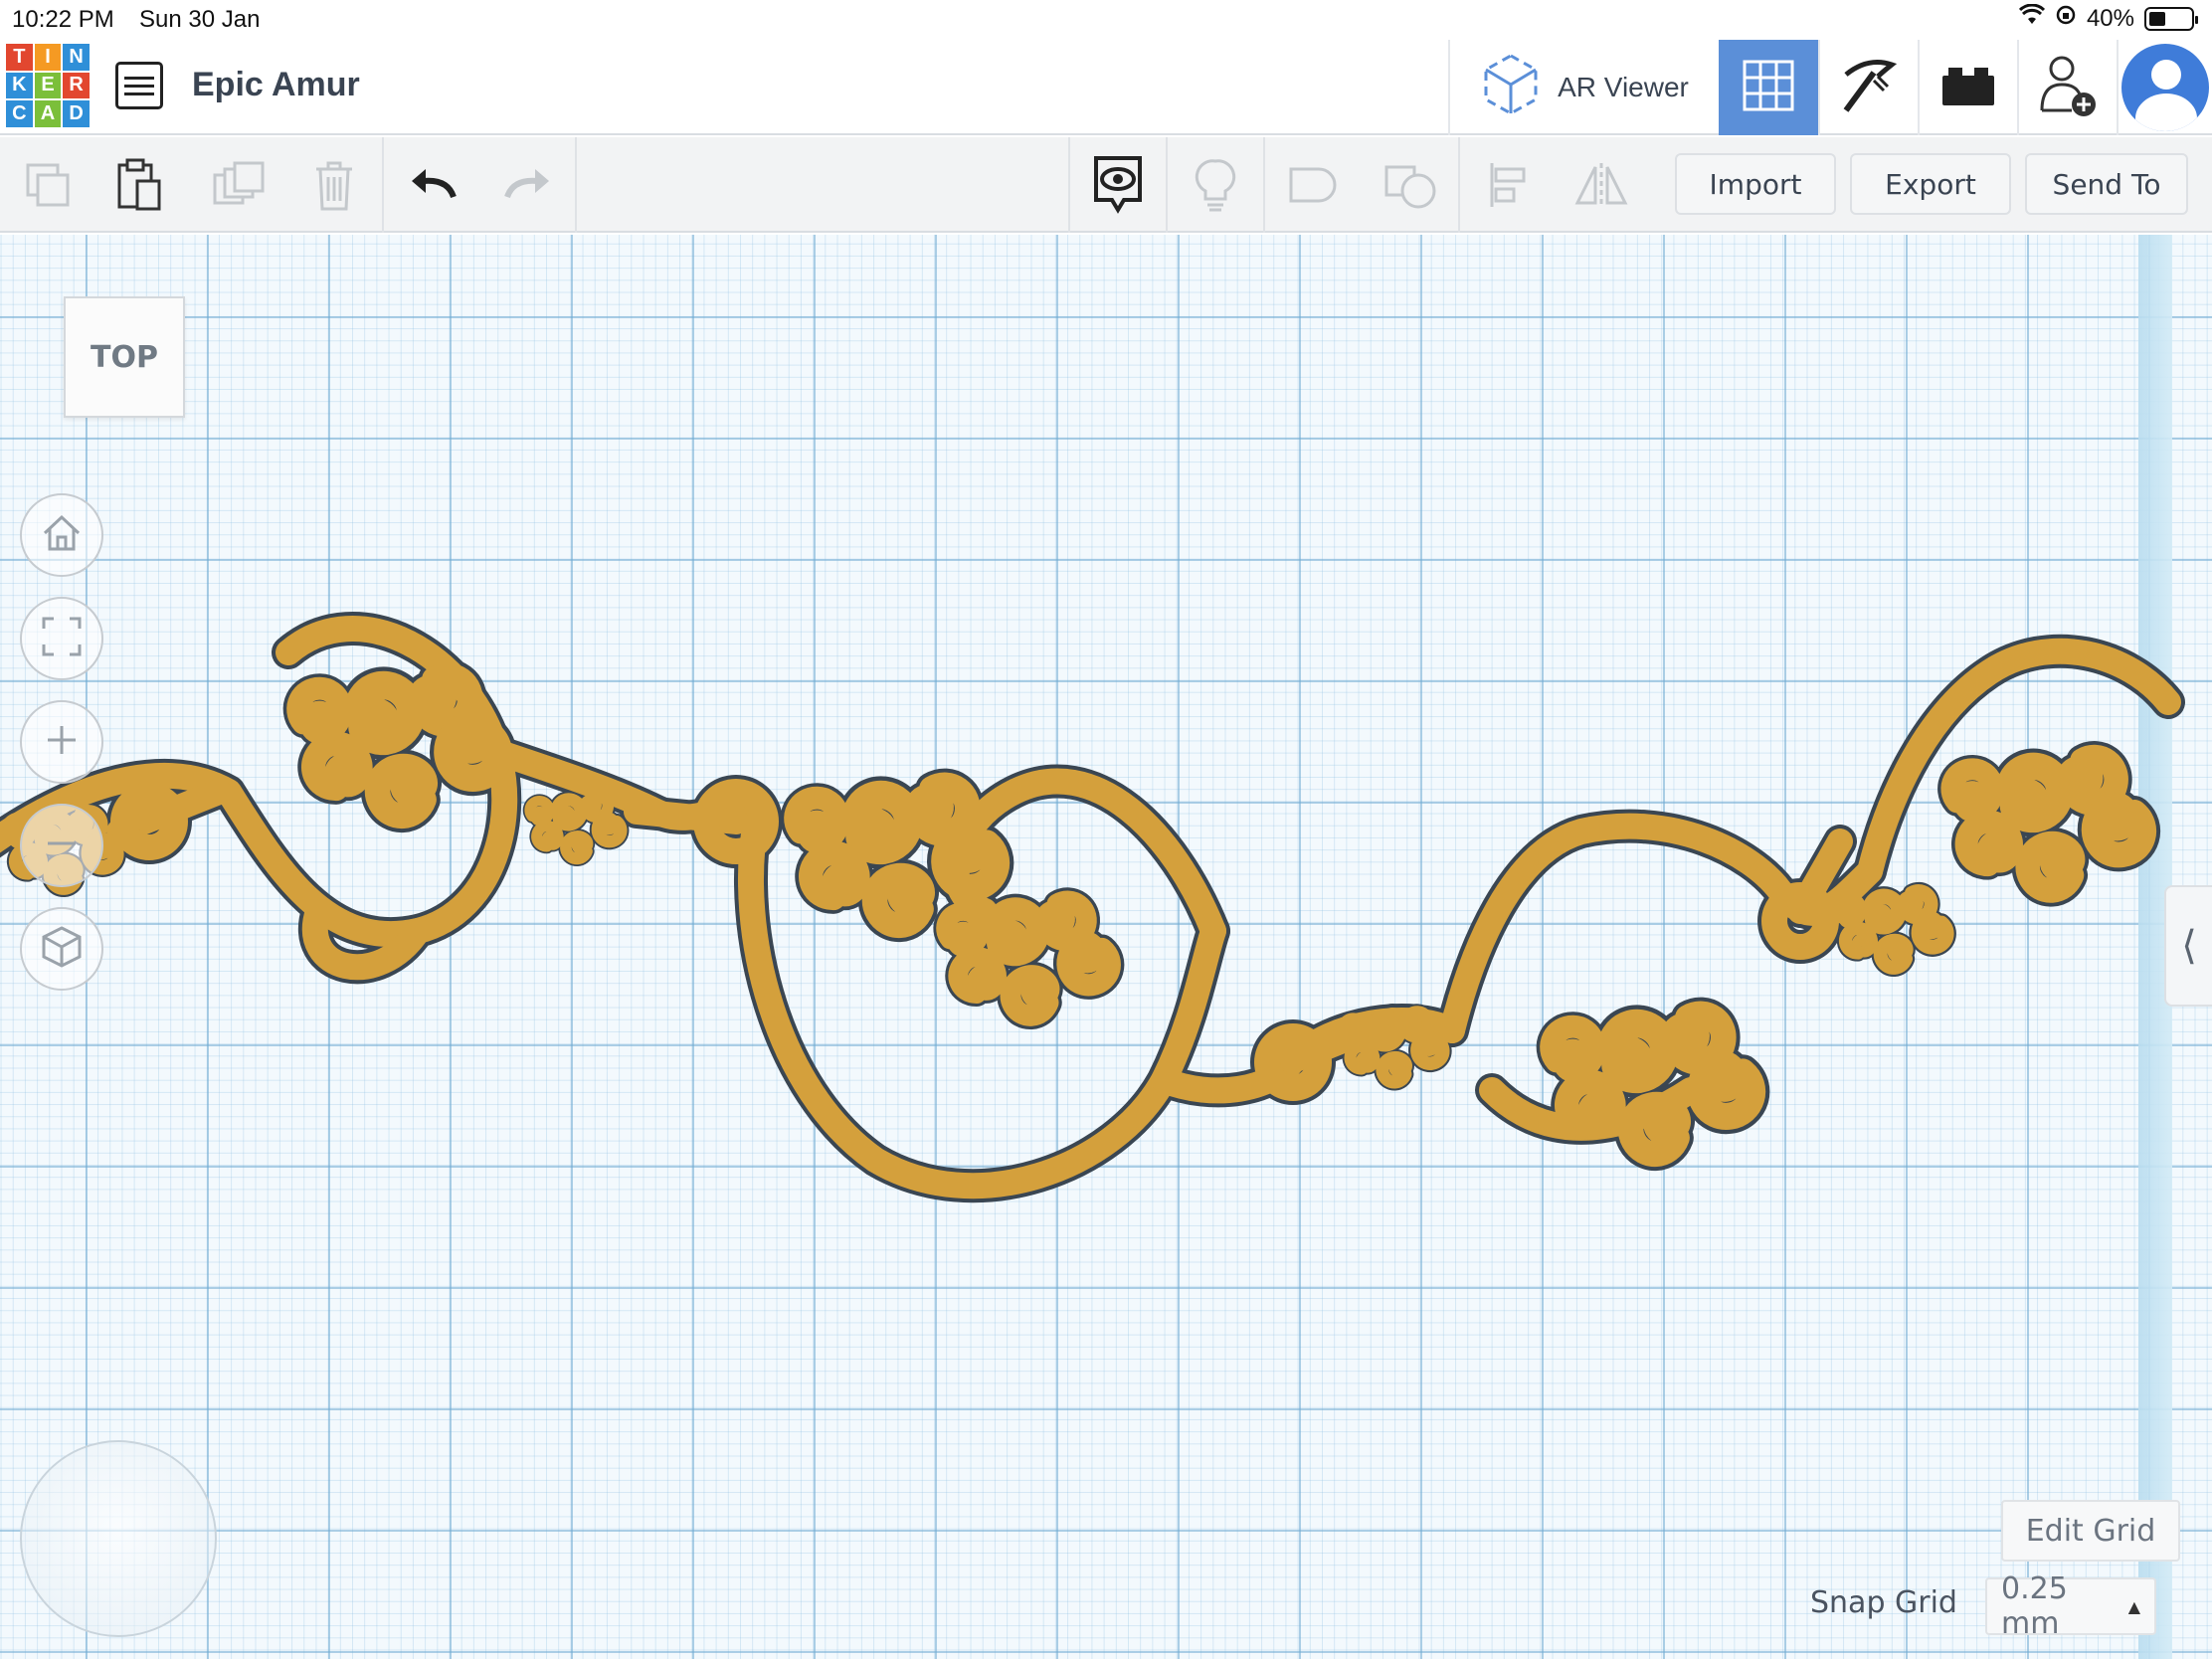 The height and width of the screenshot is (1659, 2212). Describe the element at coordinates (1410, 185) in the screenshot. I see `ungroup-icon` at that location.